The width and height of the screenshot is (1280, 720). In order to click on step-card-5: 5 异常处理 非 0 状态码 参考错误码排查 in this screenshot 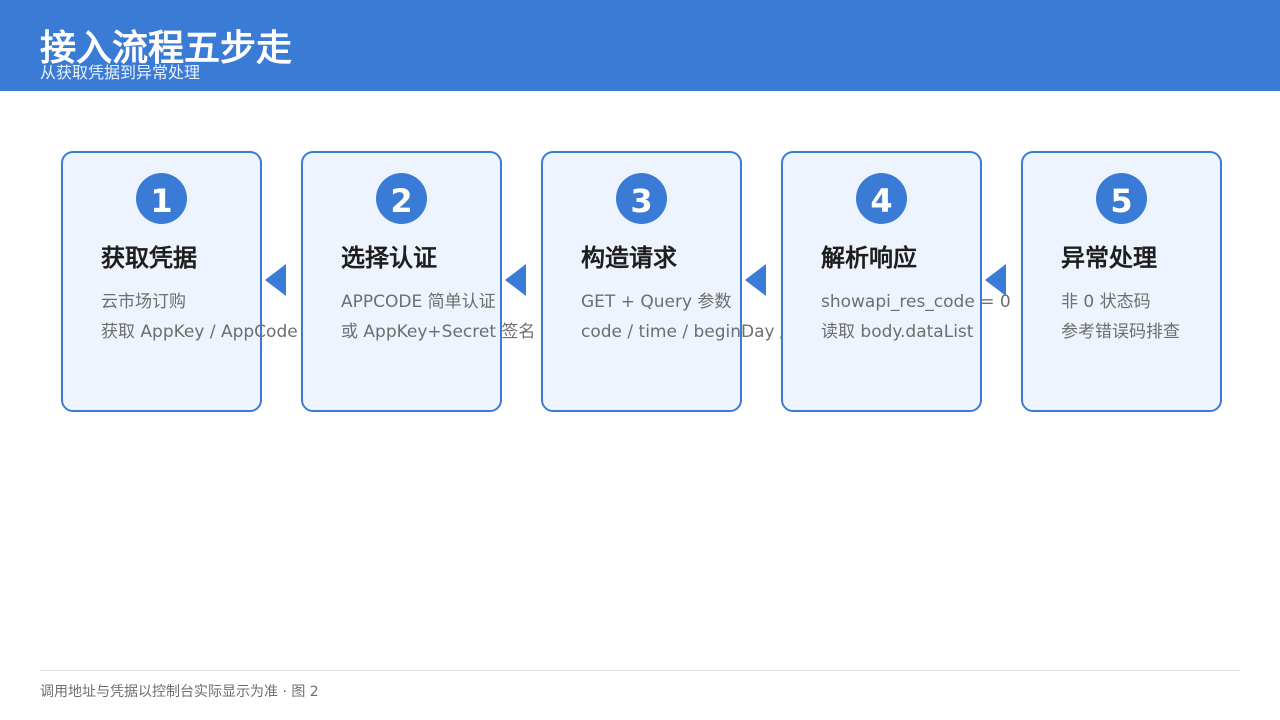, I will do `click(1121, 281)`.